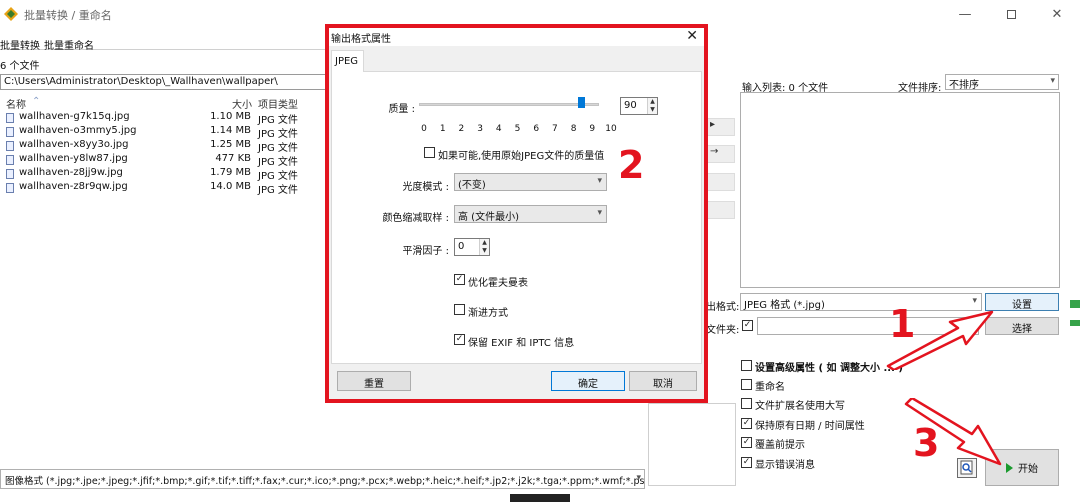 This screenshot has height=502, width=1080. Describe the element at coordinates (230, 172) in the screenshot. I see `file-size: 1.79 MB` at that location.